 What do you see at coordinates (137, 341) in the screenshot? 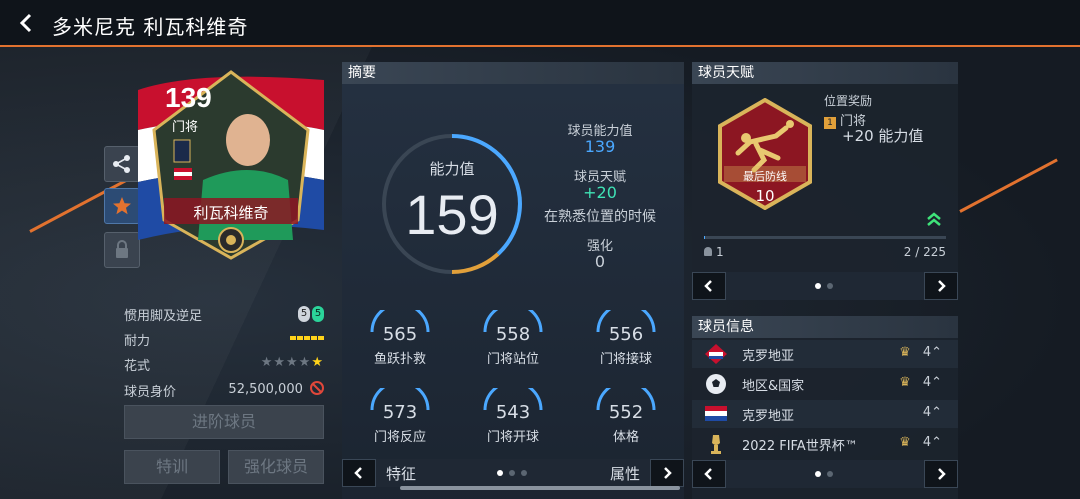
I see `stamina-label: 耐力` at bounding box center [137, 341].